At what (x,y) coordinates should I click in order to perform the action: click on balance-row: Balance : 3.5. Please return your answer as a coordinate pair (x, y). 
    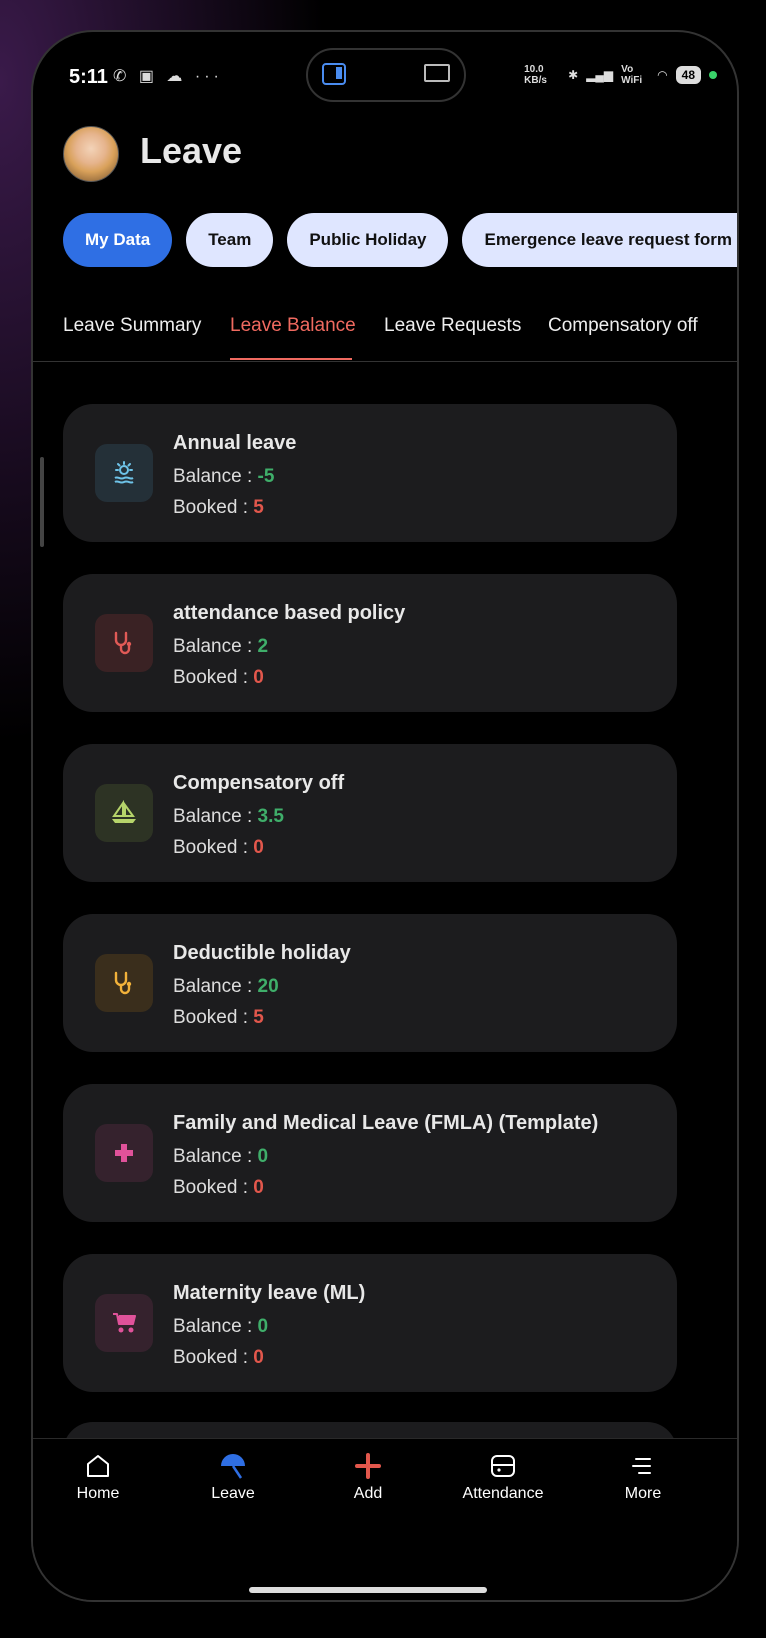
    Looking at the image, I should click on (228, 817).